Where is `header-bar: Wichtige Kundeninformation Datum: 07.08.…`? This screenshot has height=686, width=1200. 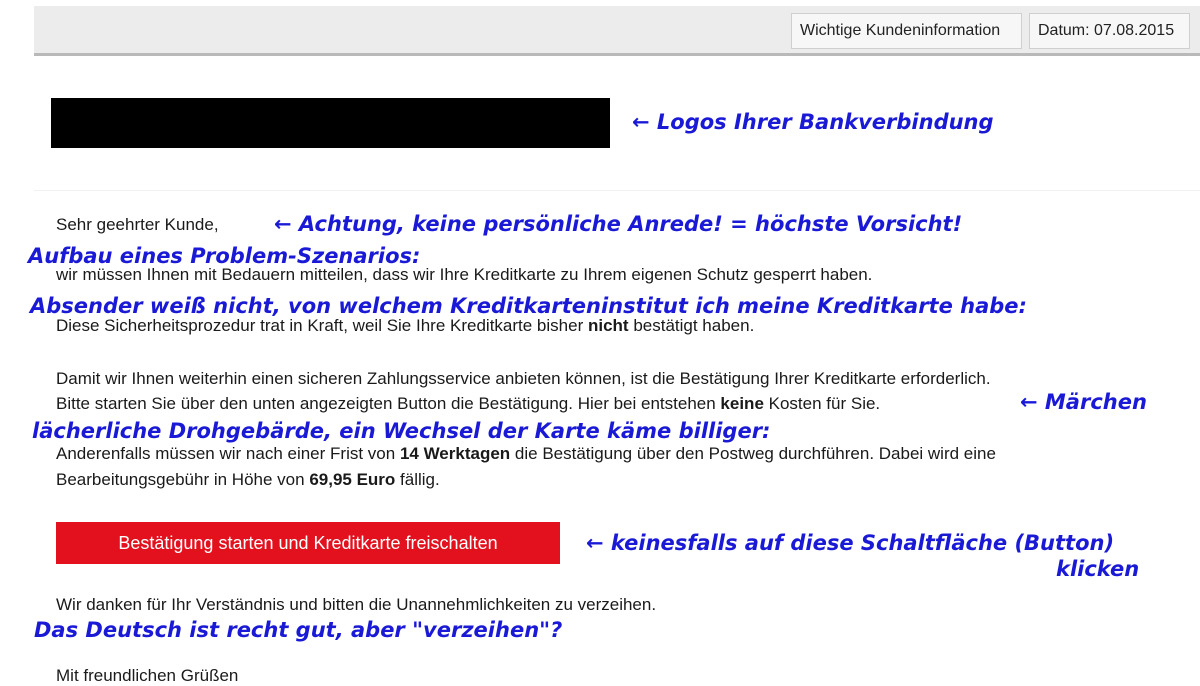
header-bar: Wichtige Kundeninformation Datum: 07.08.… is located at coordinates (617, 31).